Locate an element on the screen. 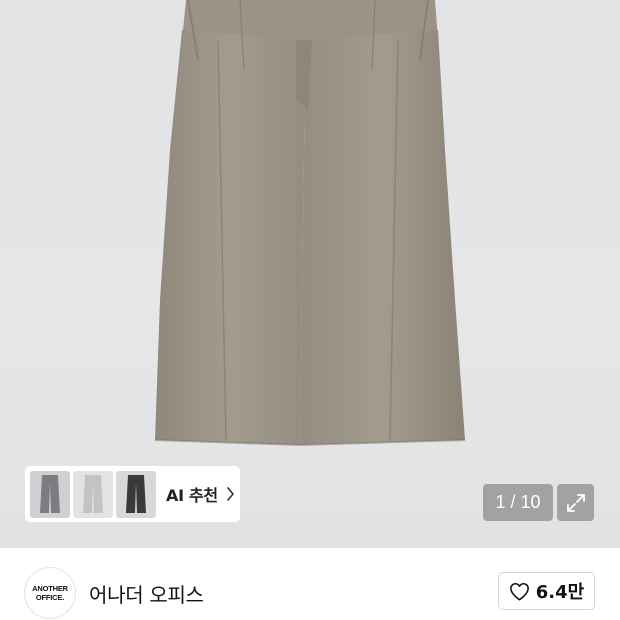 This screenshot has width=620, height=620. ai-recommendation-panel: AI 추천 is located at coordinates (132, 494).